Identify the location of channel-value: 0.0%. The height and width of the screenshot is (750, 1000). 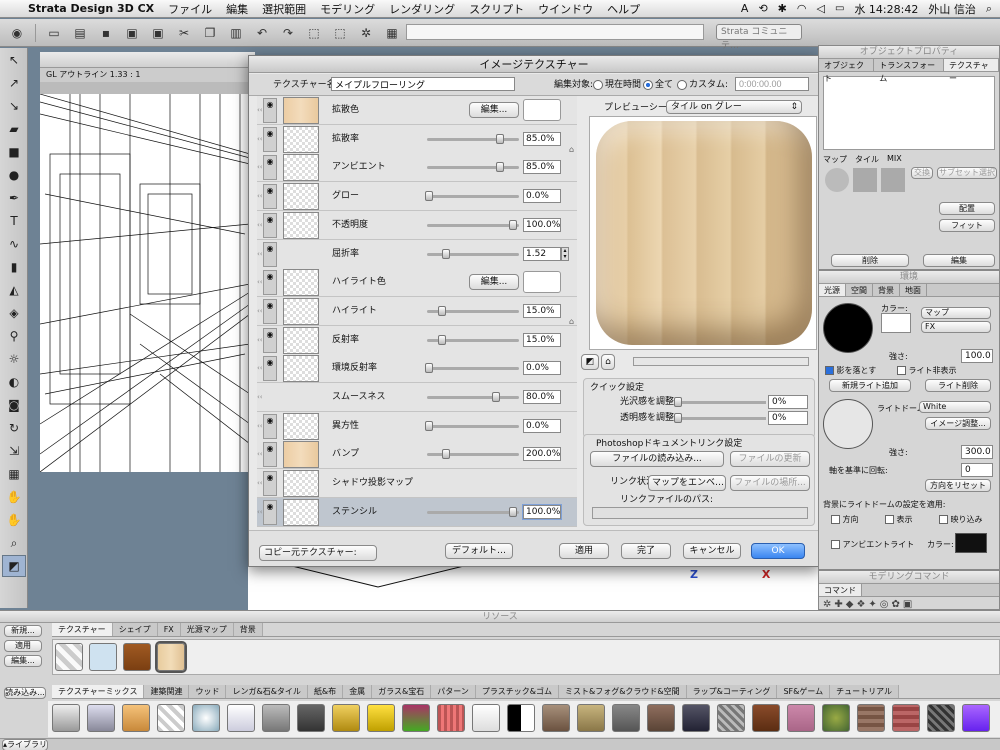
(542, 368).